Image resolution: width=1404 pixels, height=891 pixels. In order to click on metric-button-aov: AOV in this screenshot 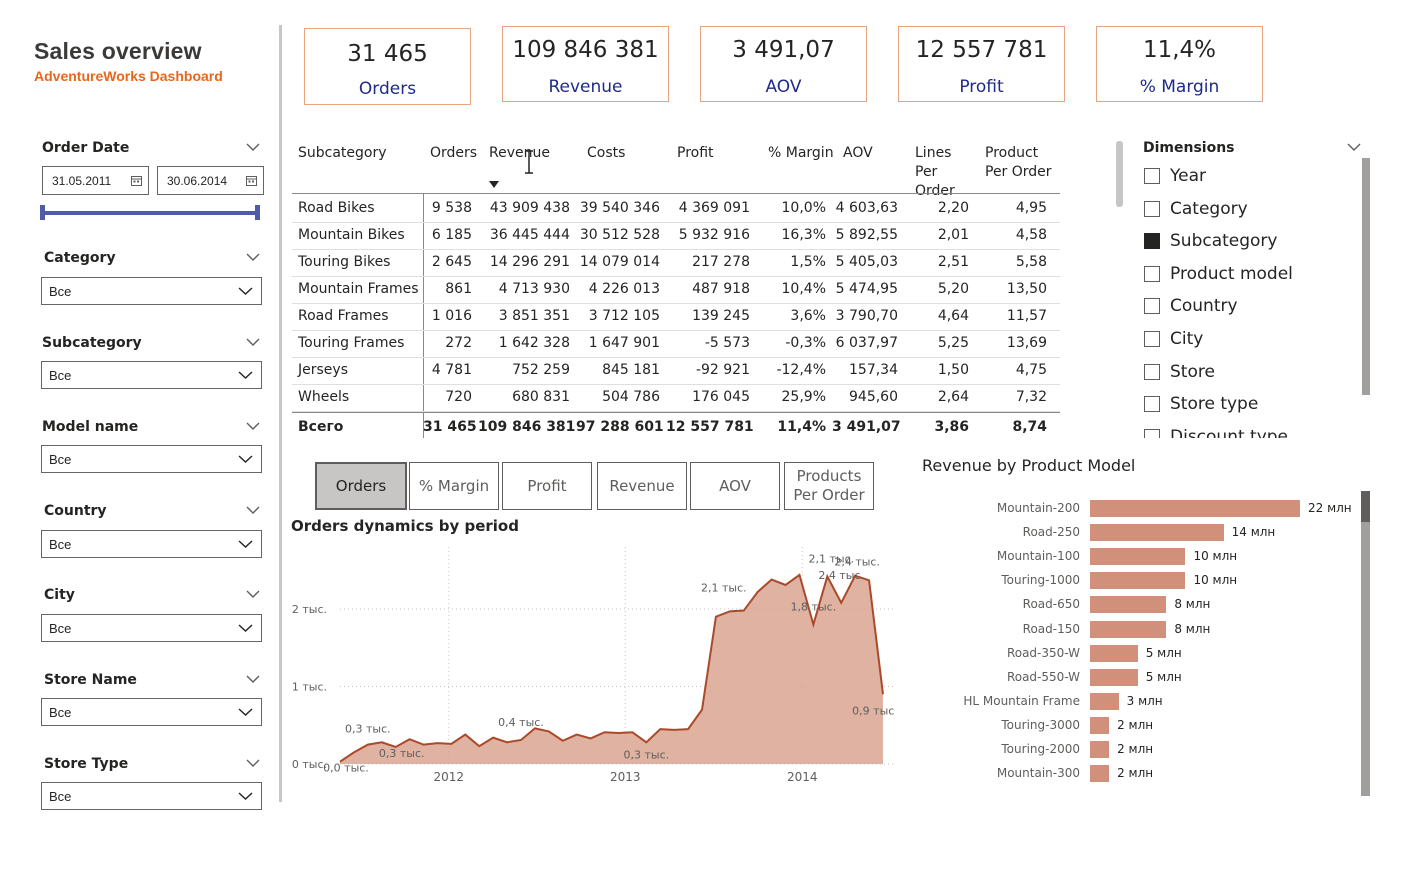, I will do `click(735, 486)`.